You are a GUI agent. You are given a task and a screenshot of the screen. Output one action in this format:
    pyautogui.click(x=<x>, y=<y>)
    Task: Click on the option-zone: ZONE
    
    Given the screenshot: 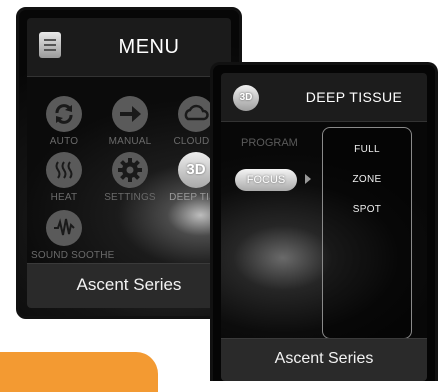 What is the action you would take?
    pyautogui.click(x=367, y=179)
    